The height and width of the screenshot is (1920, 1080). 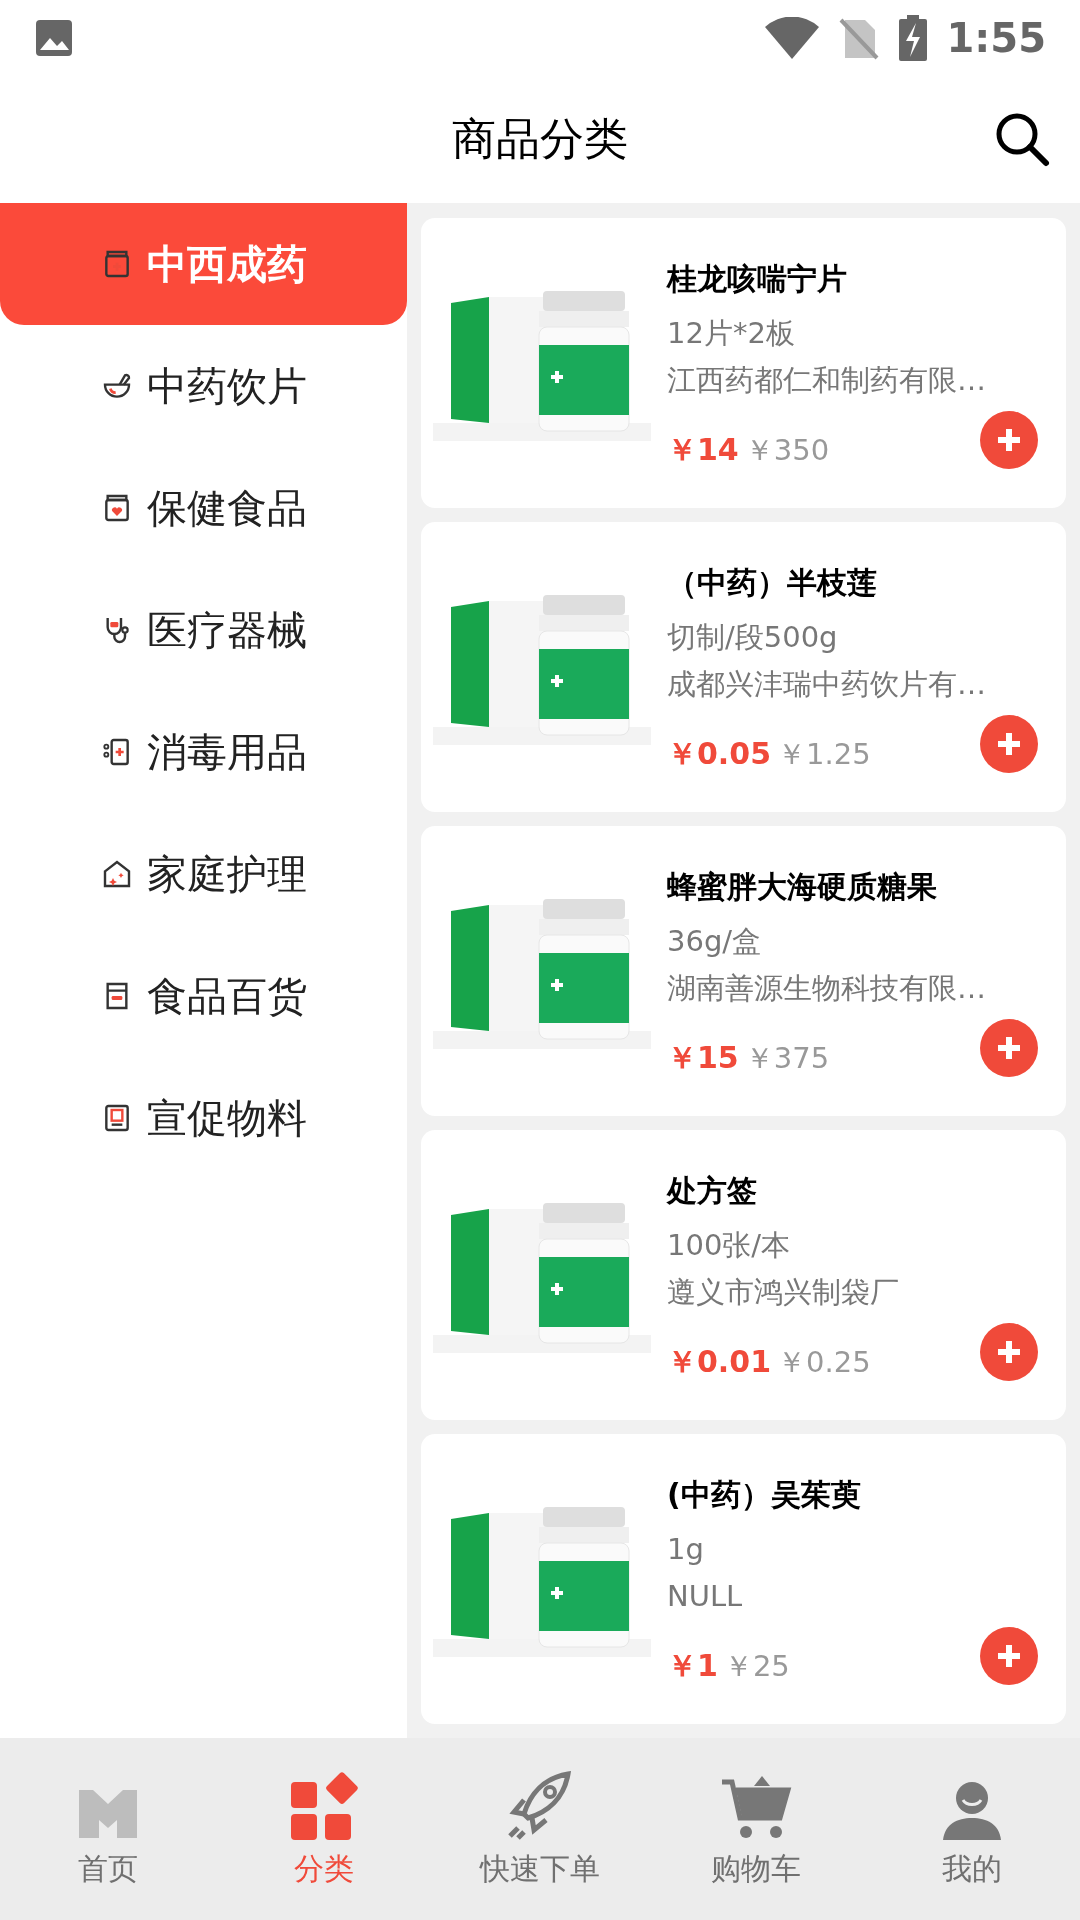 What do you see at coordinates (540, 1829) in the screenshot?
I see `tab-bar-item: 快速下单` at bounding box center [540, 1829].